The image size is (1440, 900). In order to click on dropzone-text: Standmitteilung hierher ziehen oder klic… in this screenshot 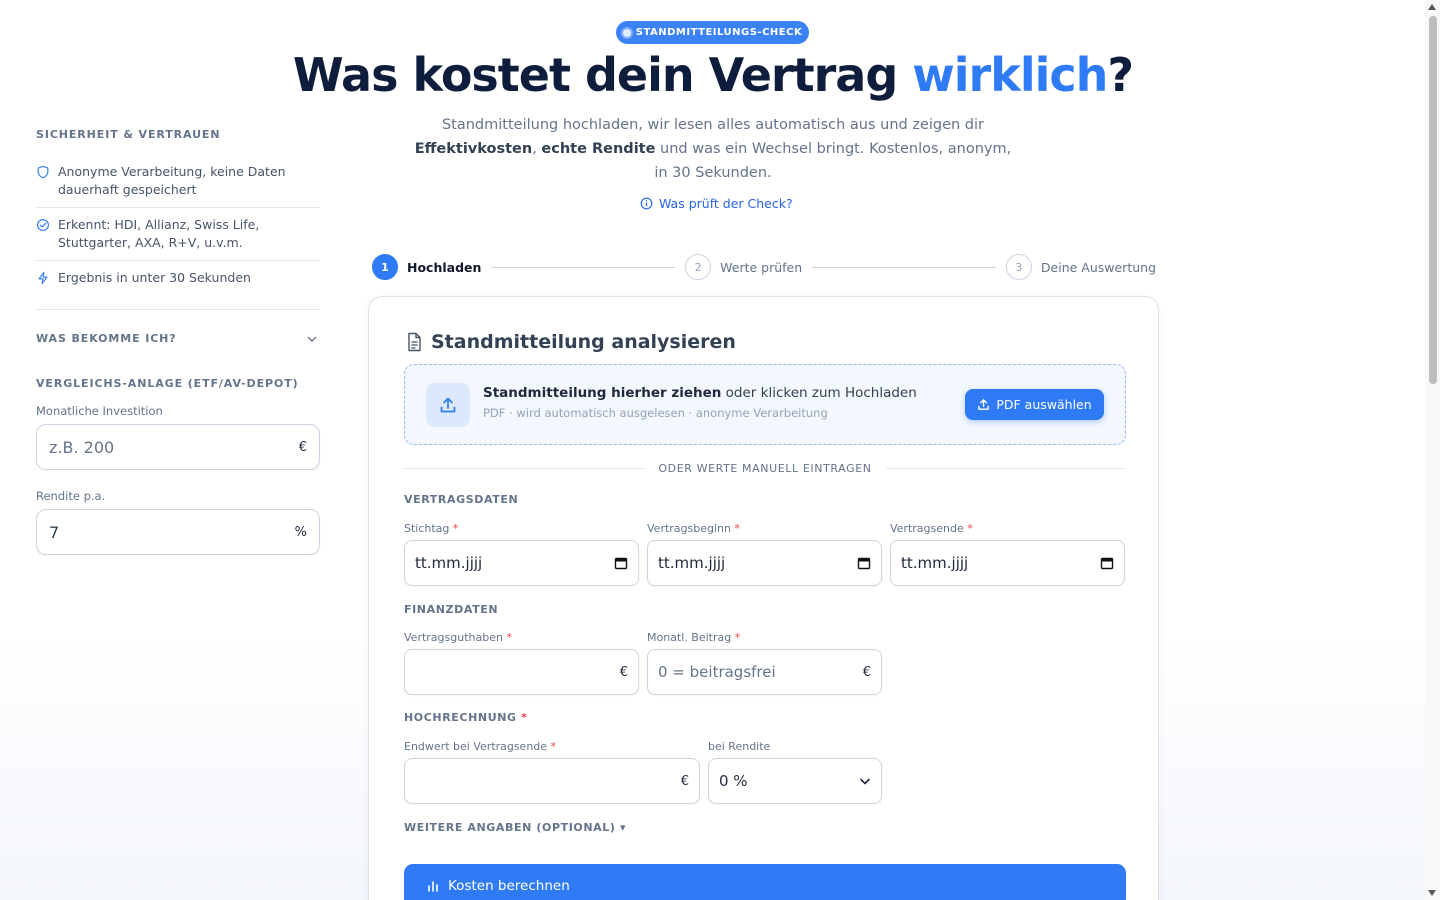, I will do `click(700, 402)`.